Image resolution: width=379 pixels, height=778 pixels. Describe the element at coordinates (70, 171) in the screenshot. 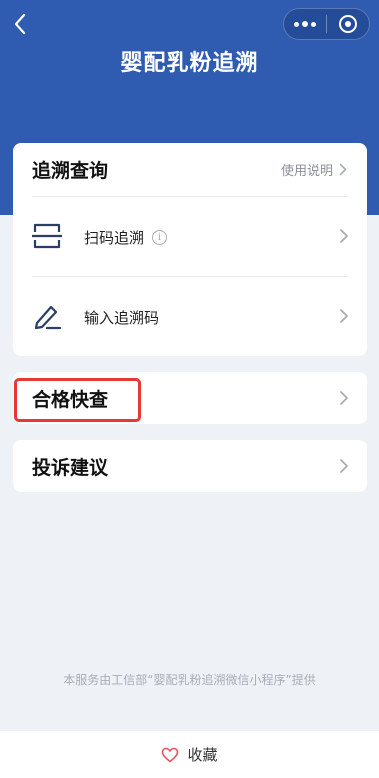

I see `trace-query-title: 追溯查询` at that location.